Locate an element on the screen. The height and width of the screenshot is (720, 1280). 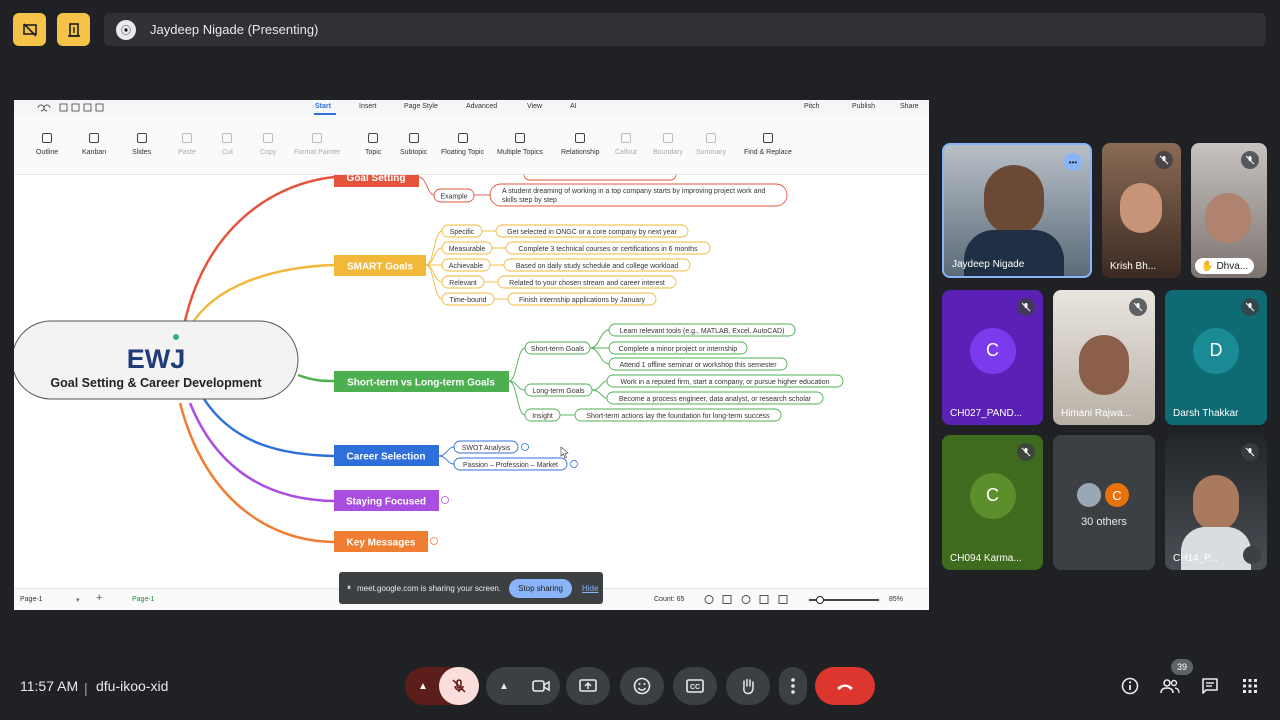
raise-hand-button is located at coordinates (748, 686).